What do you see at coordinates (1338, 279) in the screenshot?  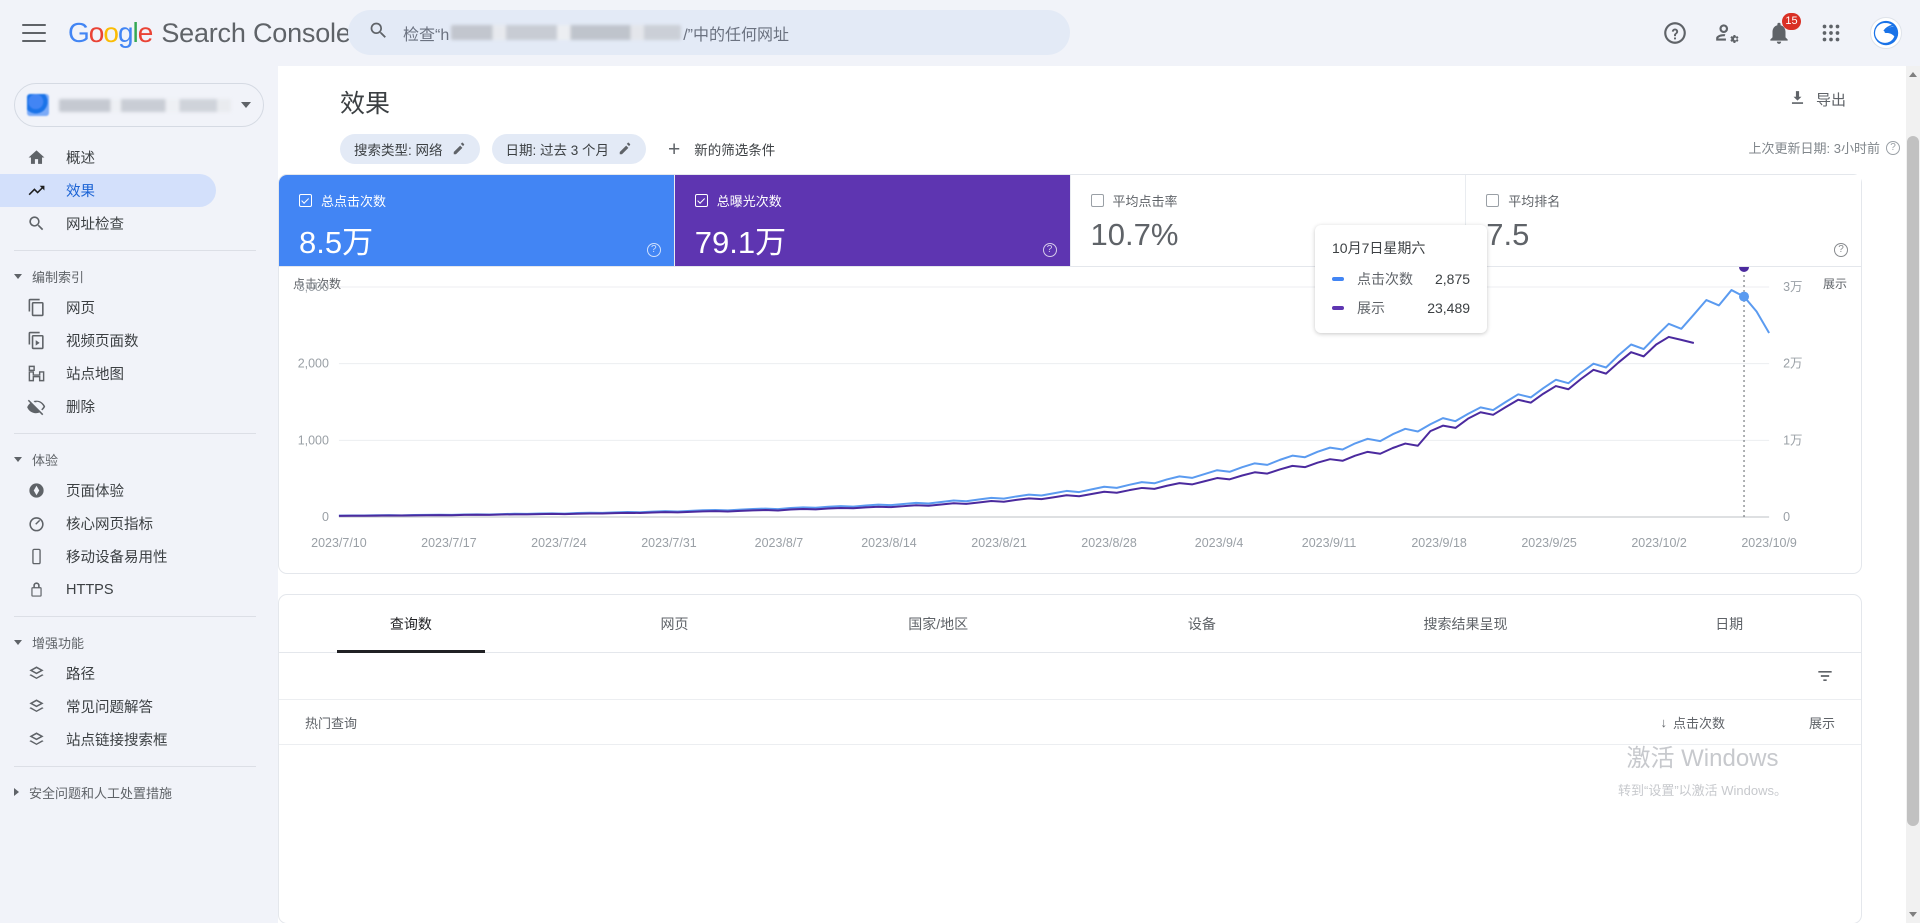 I see `clicks-color-swatch` at bounding box center [1338, 279].